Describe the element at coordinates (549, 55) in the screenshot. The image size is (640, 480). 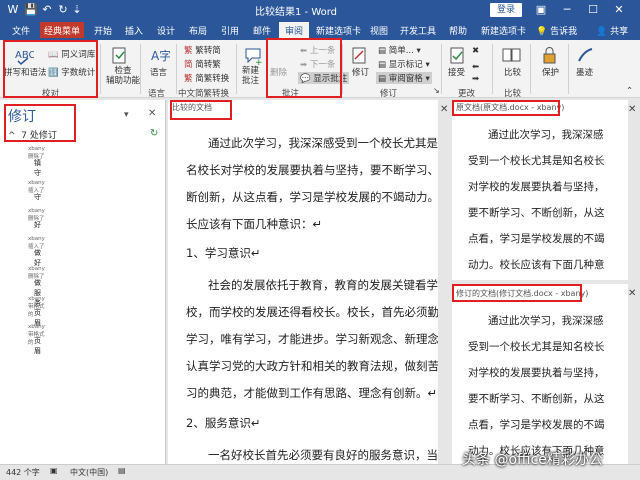
I see `protect-icon` at that location.